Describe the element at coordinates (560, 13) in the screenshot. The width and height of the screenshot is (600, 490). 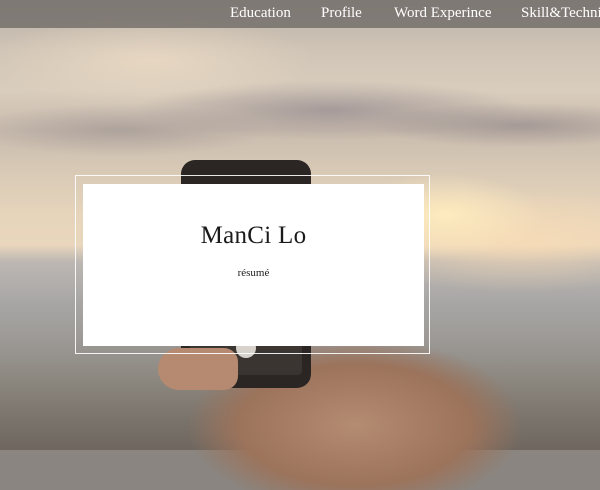
I see `nav-link-skills: Skill&Techni` at that location.